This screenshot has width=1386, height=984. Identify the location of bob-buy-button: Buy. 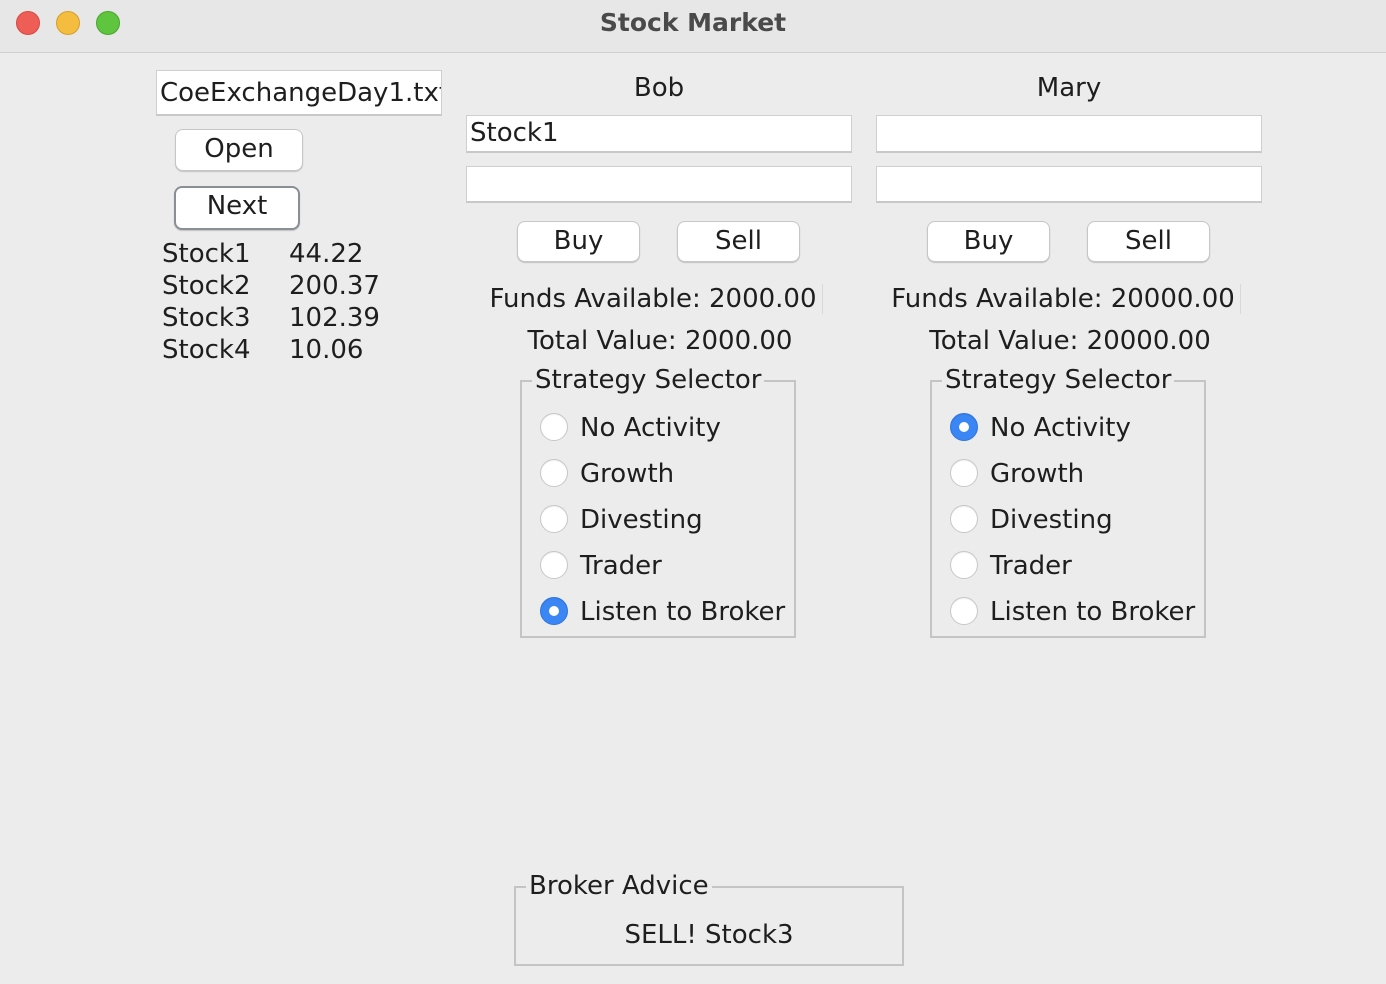
(578, 241).